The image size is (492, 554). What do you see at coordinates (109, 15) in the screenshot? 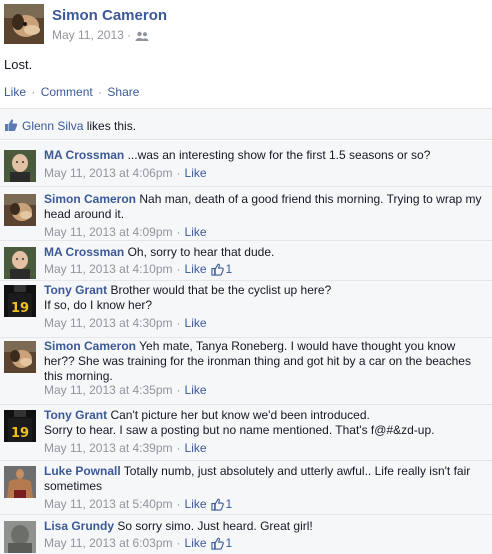
I see `post-author-name: Simon Cameron` at bounding box center [109, 15].